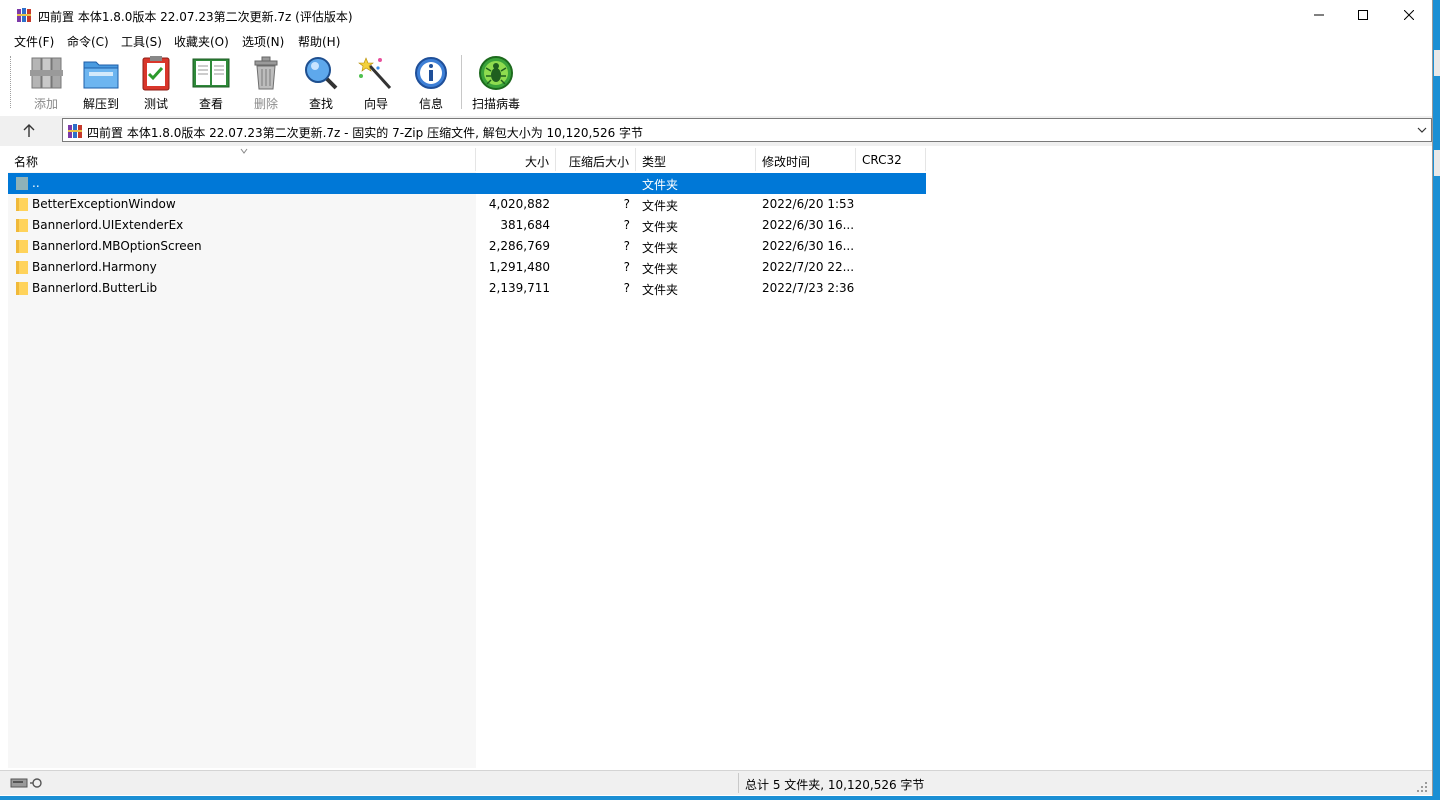  I want to click on scan-virus-button: 扫描病毒, so click(496, 82).